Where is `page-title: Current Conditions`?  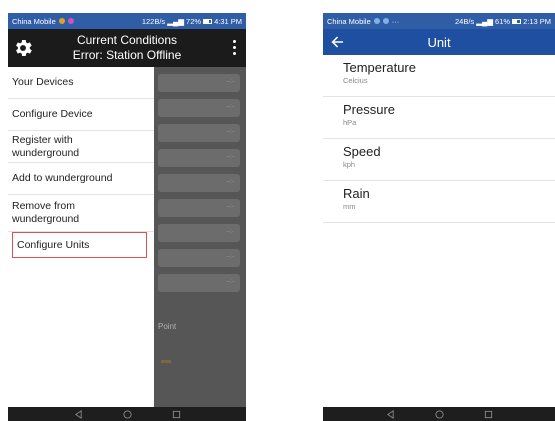
page-title: Current Conditions is located at coordinates (127, 40).